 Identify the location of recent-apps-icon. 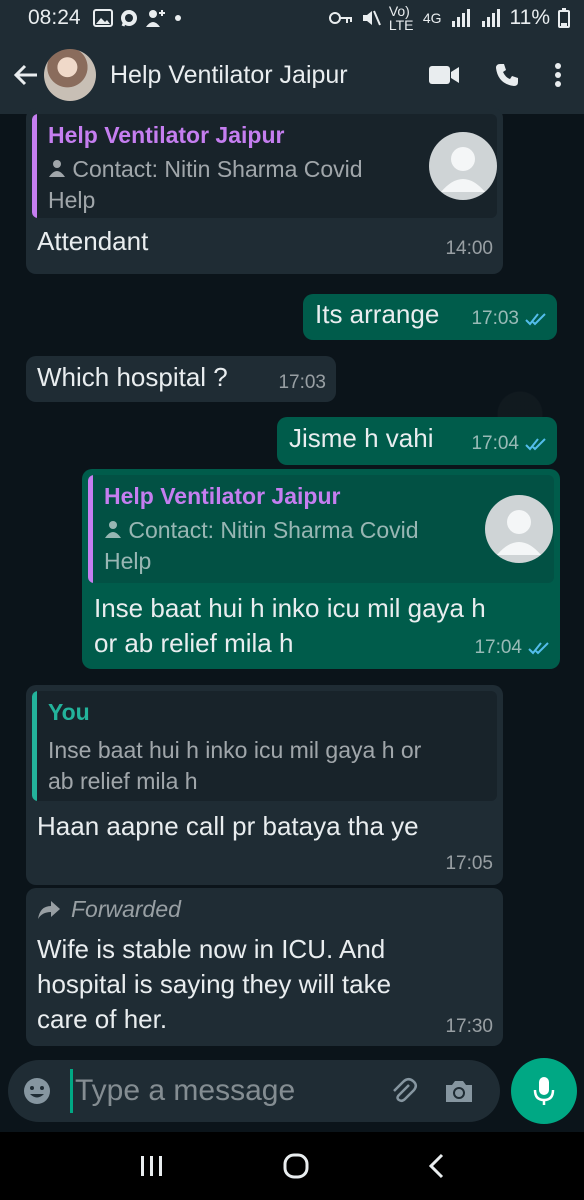
(152, 1166).